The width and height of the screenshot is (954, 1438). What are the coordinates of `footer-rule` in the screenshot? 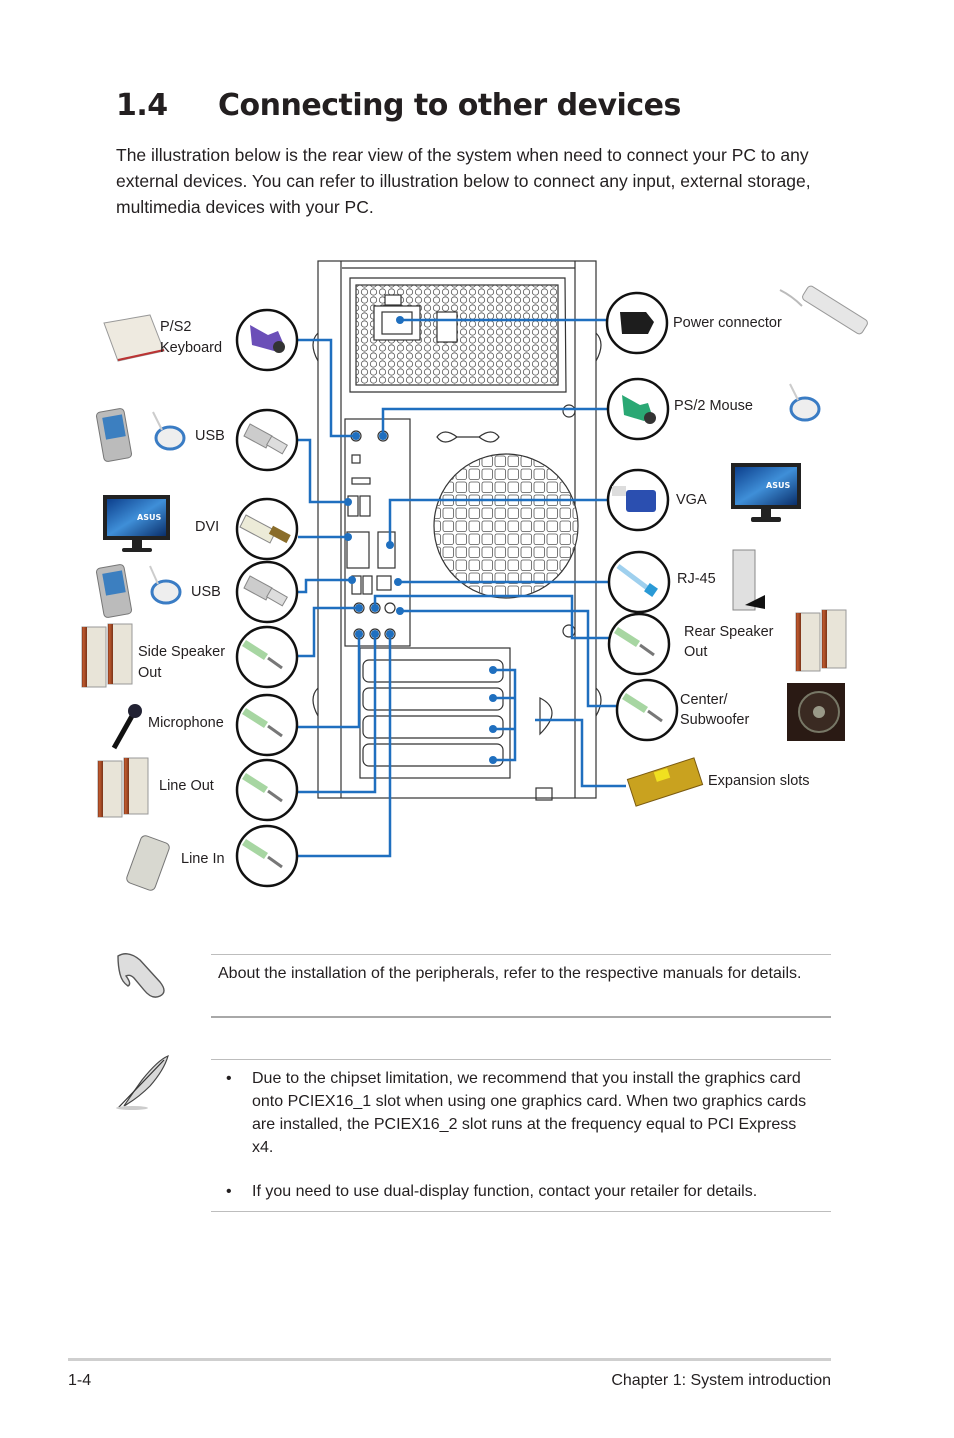 It's located at (449, 1359).